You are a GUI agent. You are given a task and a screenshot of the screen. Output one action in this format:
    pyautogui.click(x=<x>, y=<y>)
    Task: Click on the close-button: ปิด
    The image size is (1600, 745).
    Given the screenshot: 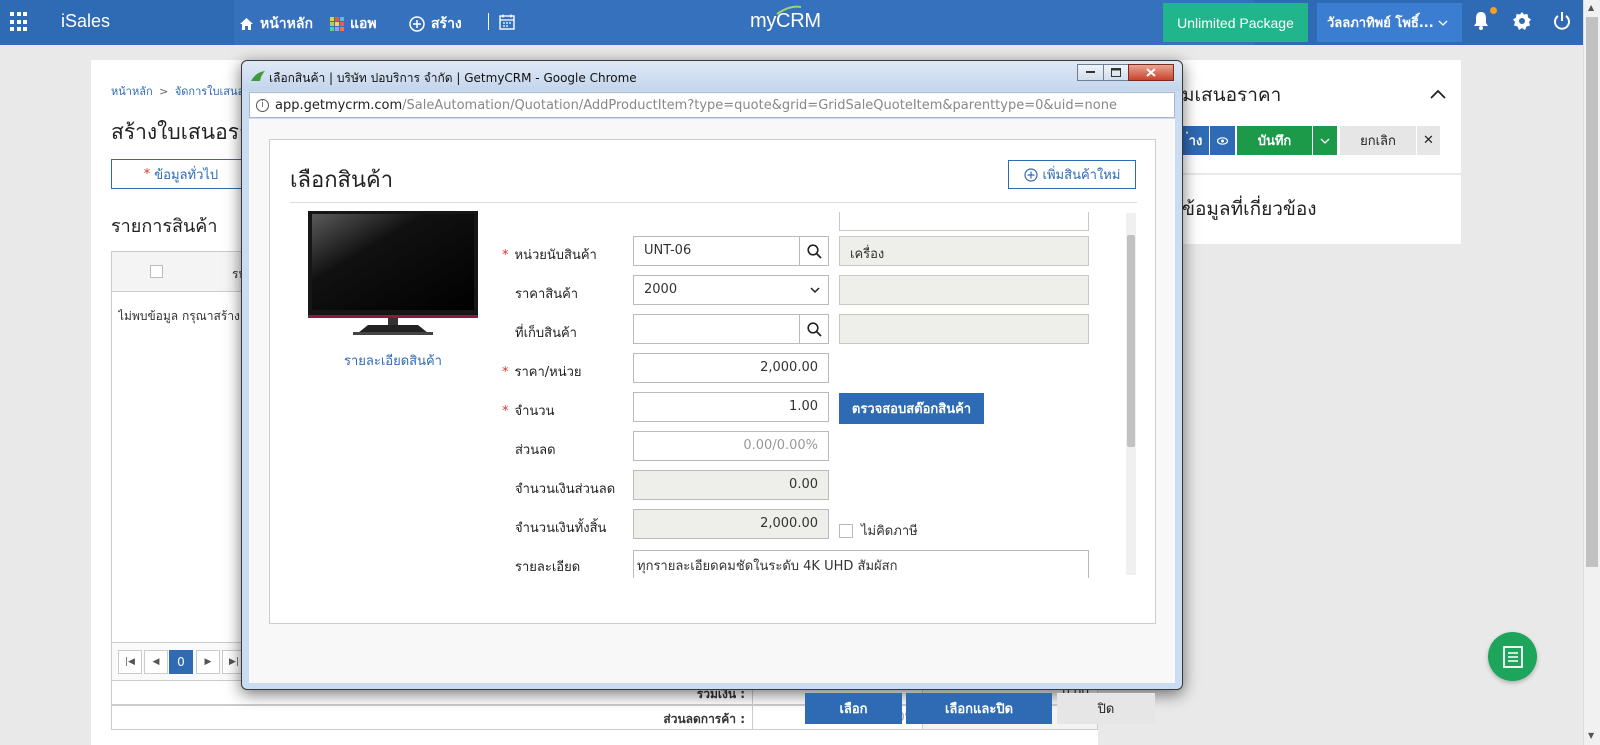 What is the action you would take?
    pyautogui.click(x=1106, y=708)
    